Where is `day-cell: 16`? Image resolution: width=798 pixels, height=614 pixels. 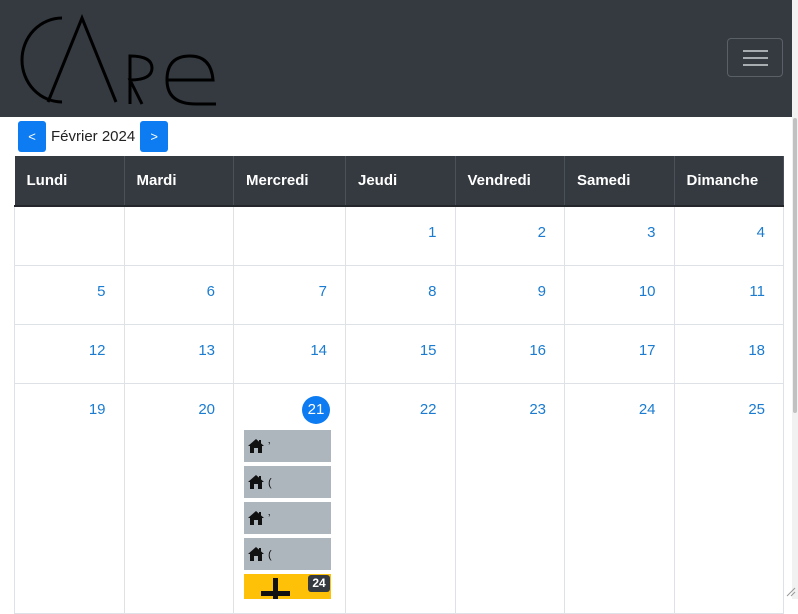
day-cell: 16 is located at coordinates (510, 353).